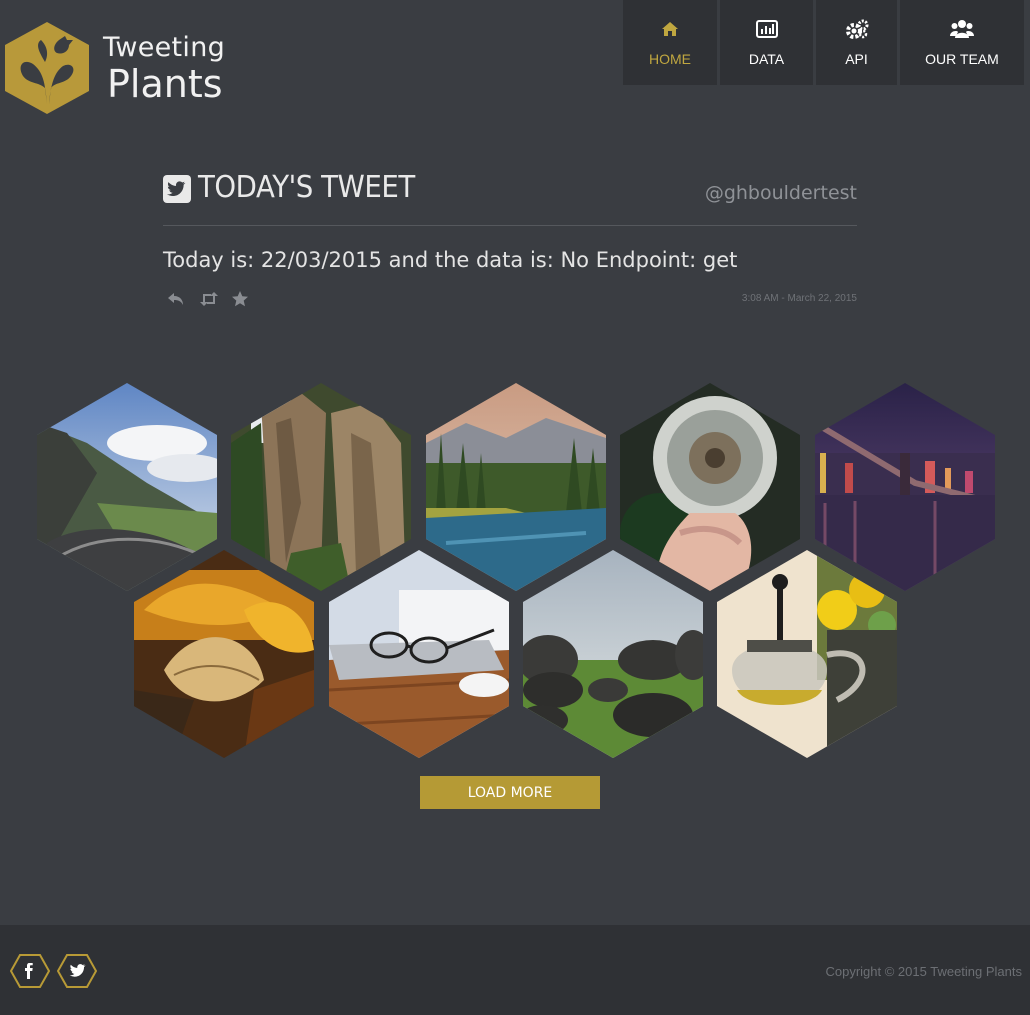 This screenshot has height=1015, width=1030. Describe the element at coordinates (670, 58) in the screenshot. I see `nav-label-home: HOME` at that location.